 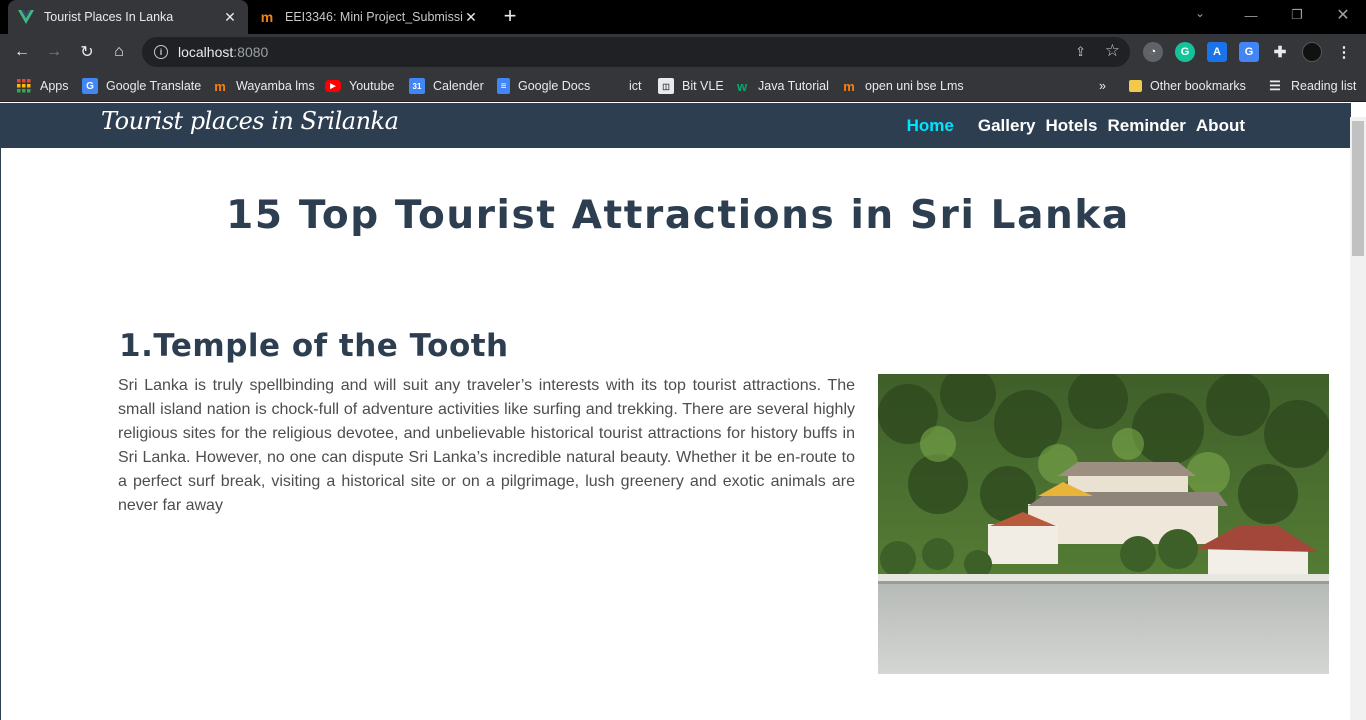 I want to click on google-docs-icon: ≡, so click(x=503, y=86).